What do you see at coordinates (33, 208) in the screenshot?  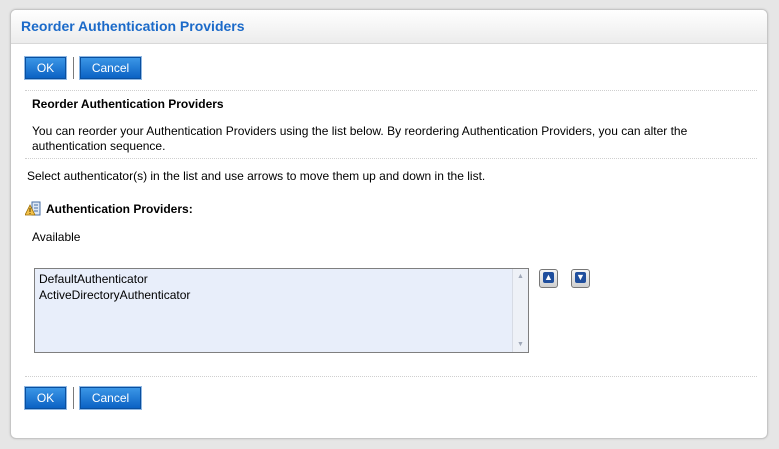 I see `authentication-providers-icon` at bounding box center [33, 208].